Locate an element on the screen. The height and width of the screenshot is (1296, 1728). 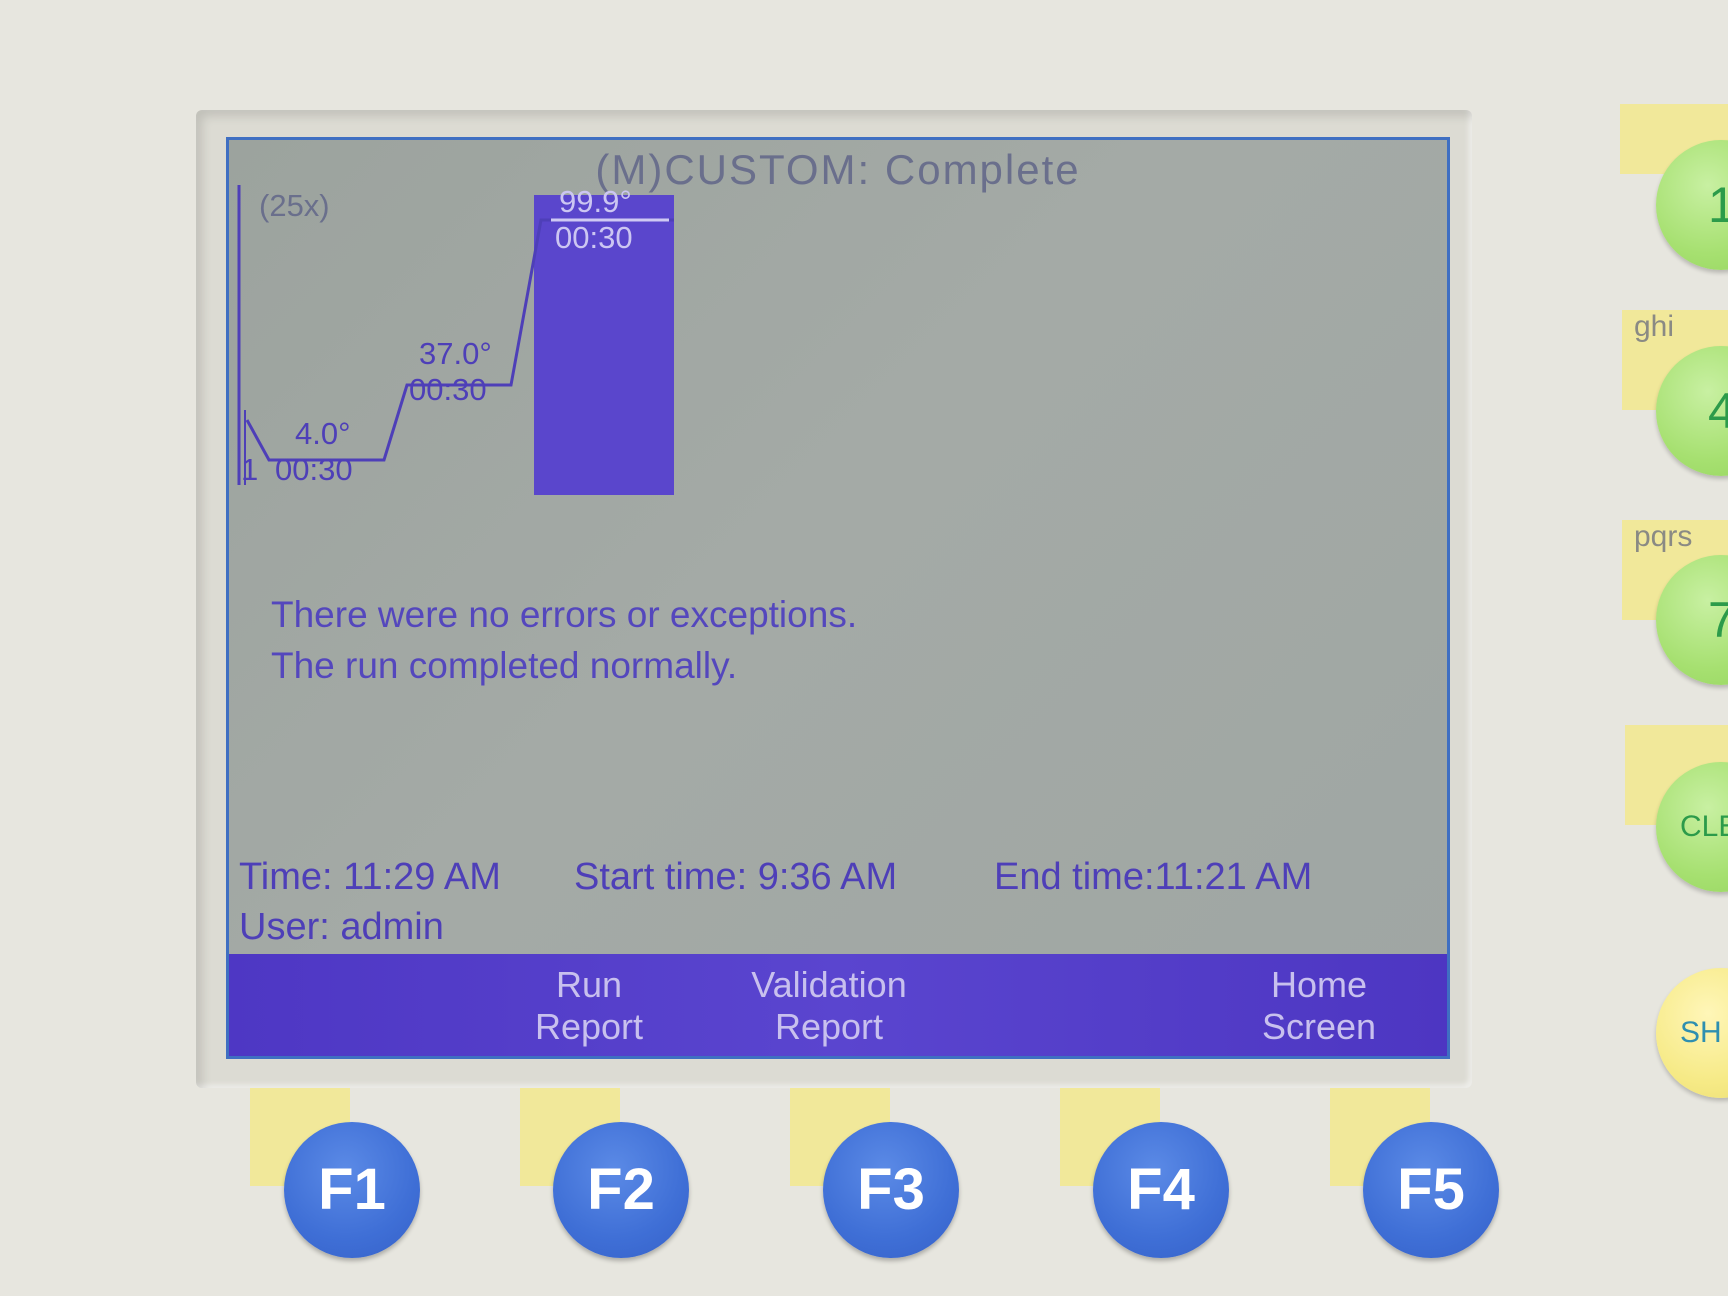
softkey-label-run-report: Run Report is located at coordinates (589, 1006).